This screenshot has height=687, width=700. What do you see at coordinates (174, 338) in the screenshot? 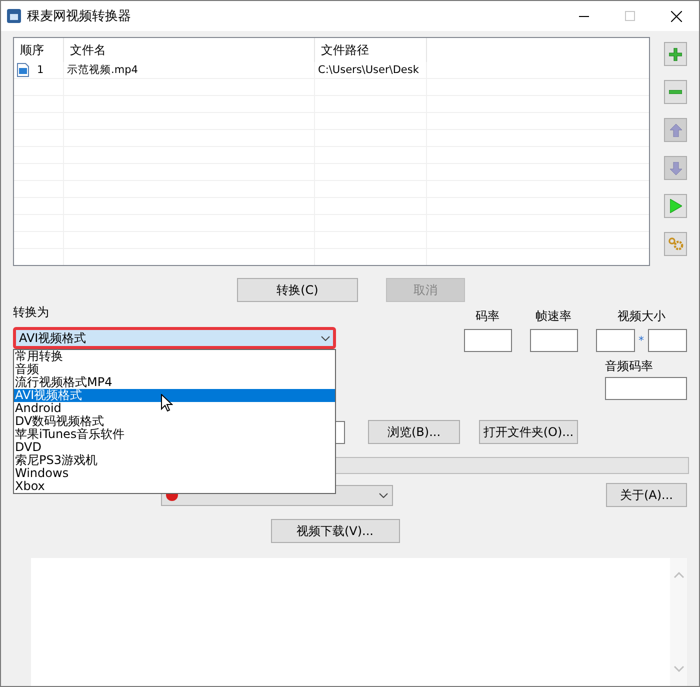
I see `format-dropdown: AVI视频格式` at bounding box center [174, 338].